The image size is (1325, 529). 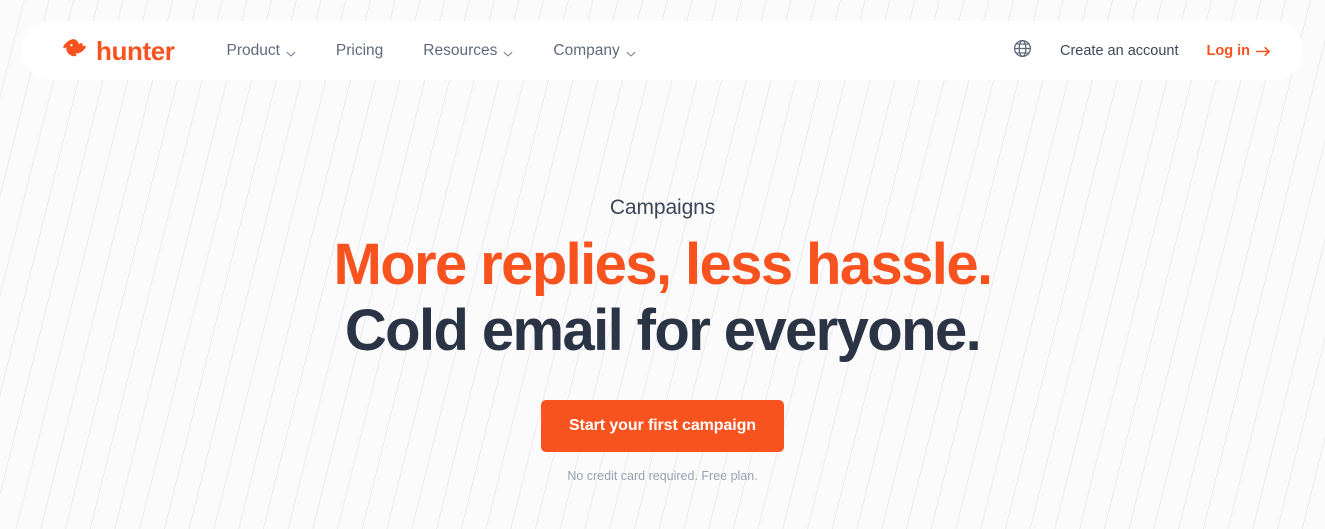 What do you see at coordinates (74, 51) in the screenshot?
I see `hunter-bird-mark-icon` at bounding box center [74, 51].